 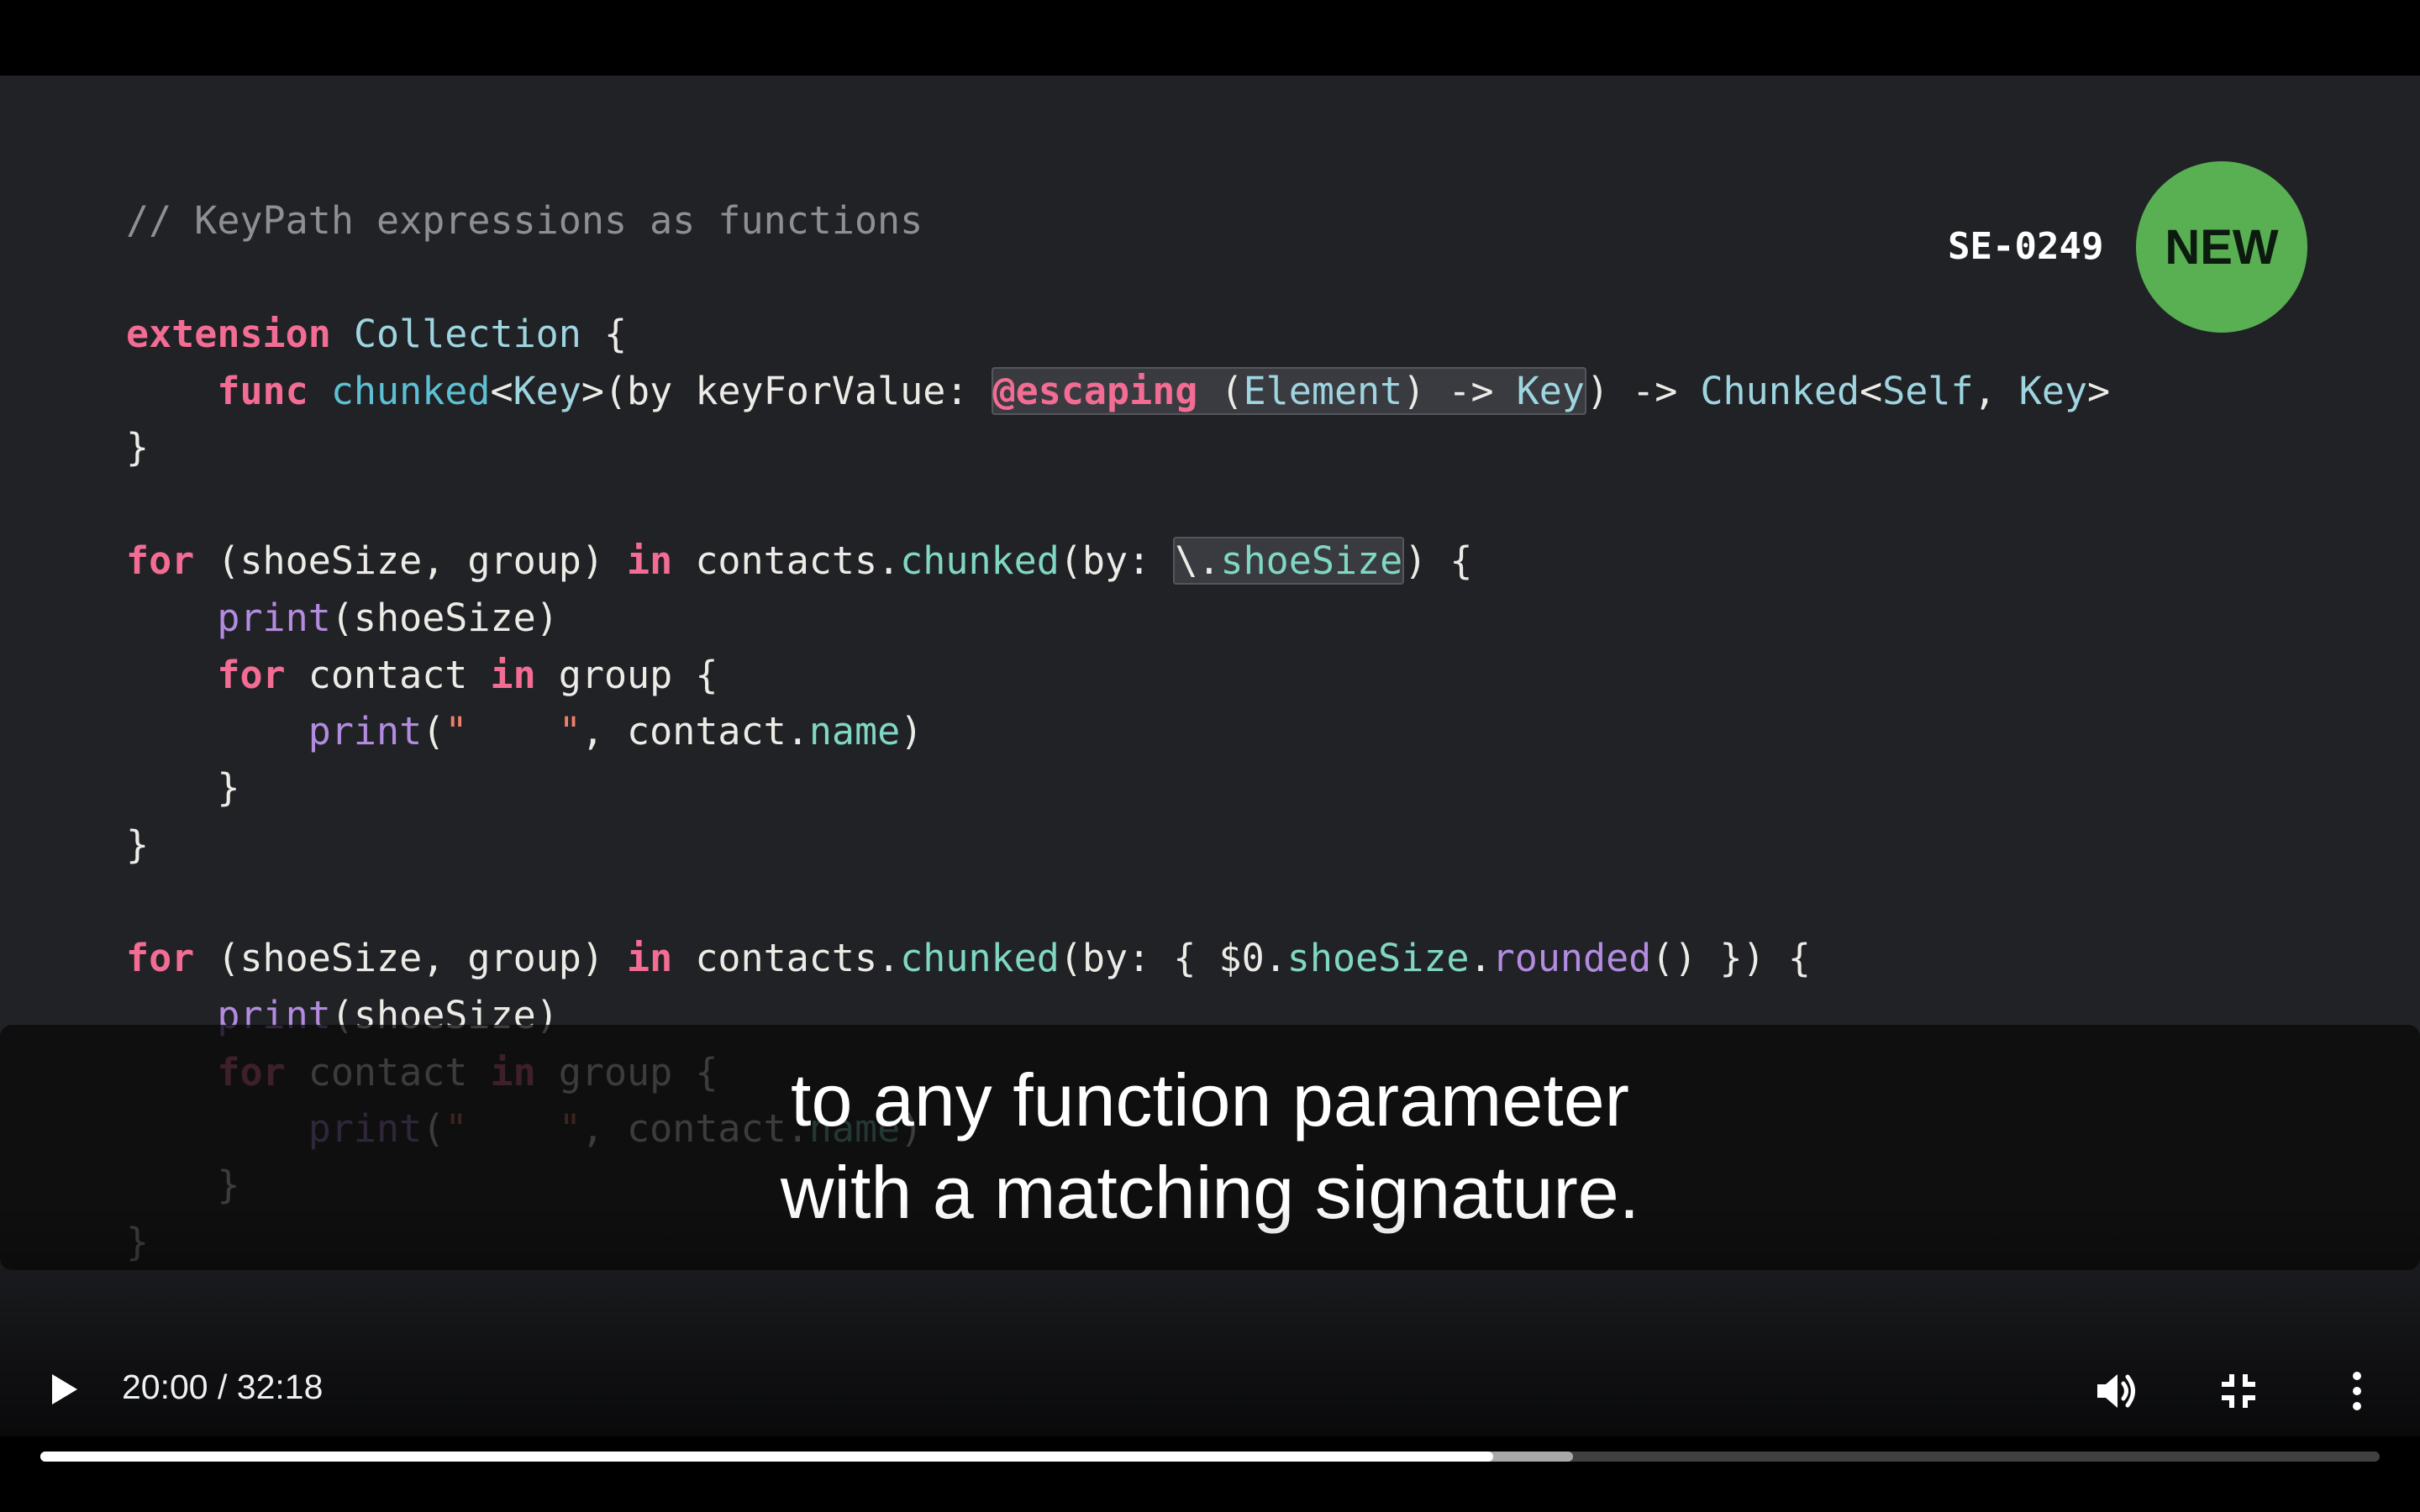 I want to click on exit-fullscreen-icon, so click(x=2238, y=1391).